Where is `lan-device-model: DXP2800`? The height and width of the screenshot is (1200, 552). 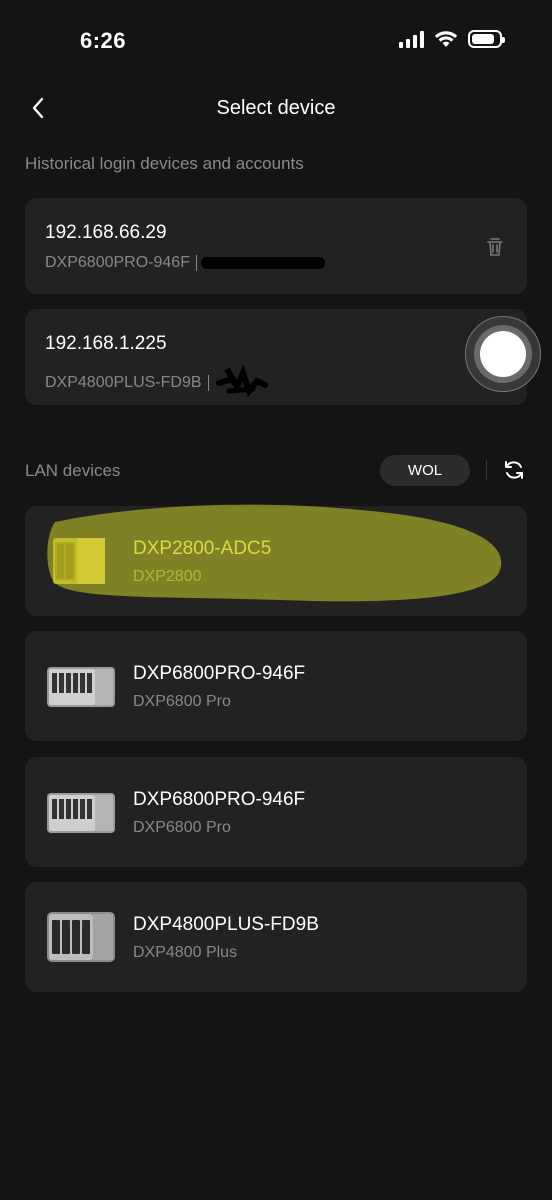 lan-device-model: DXP2800 is located at coordinates (167, 576).